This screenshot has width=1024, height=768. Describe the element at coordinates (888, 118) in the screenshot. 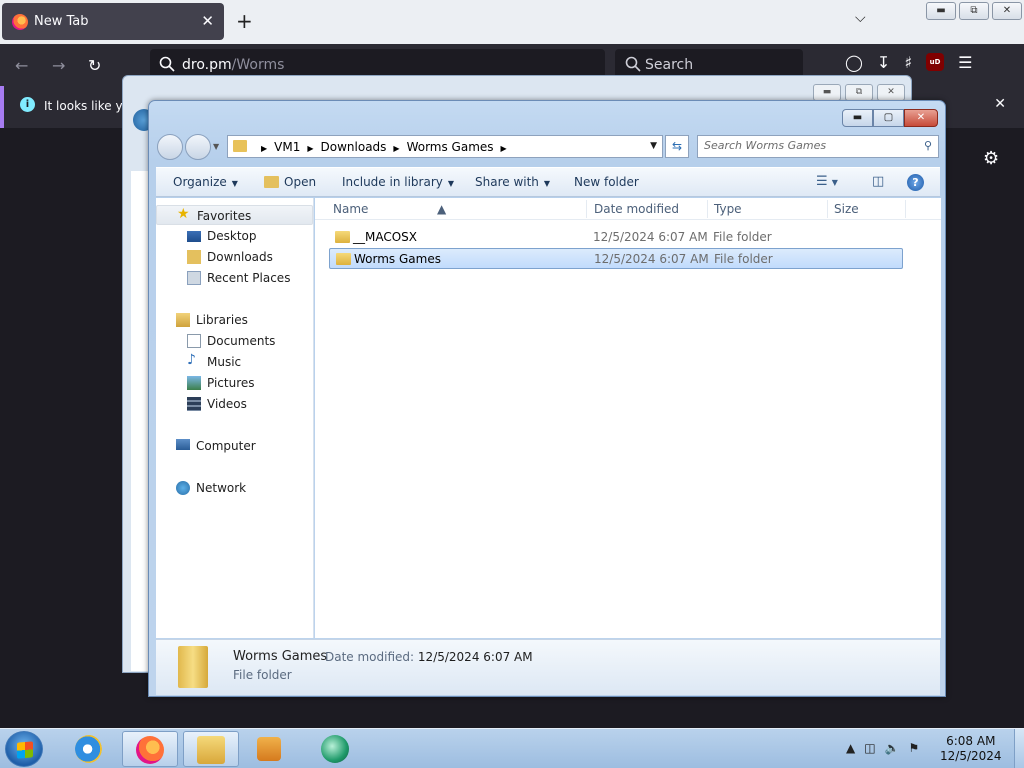

I see `maximize-button: ▢` at that location.